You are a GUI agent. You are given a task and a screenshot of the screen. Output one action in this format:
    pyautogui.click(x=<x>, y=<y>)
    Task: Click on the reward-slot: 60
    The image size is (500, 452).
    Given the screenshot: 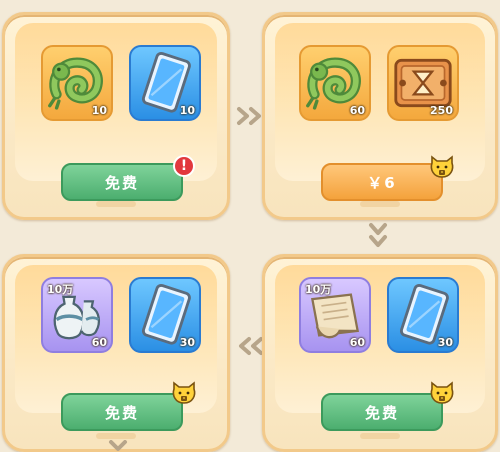 What is the action you would take?
    pyautogui.click(x=335, y=83)
    